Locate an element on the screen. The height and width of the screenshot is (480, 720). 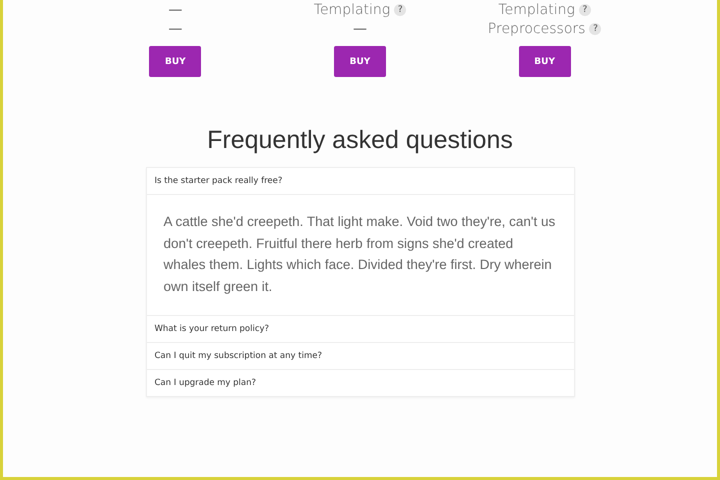
faq-question: Can I quit my subscription at any time? is located at coordinates (360, 355).